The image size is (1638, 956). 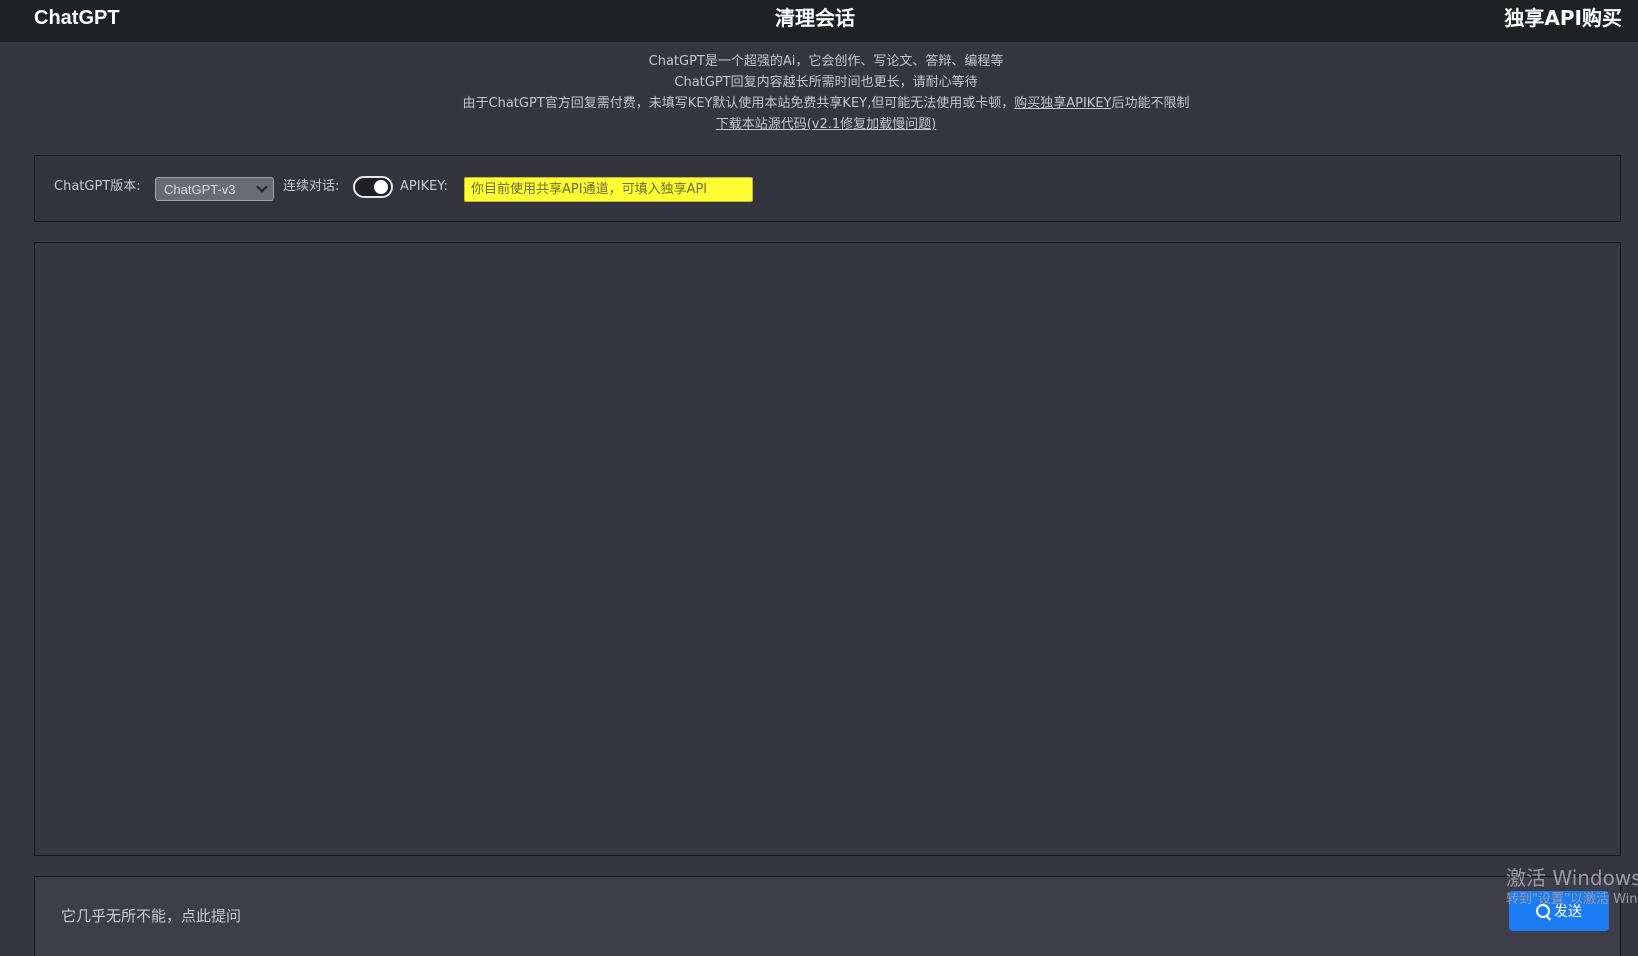 I want to click on toggle-knob, so click(x=381, y=187).